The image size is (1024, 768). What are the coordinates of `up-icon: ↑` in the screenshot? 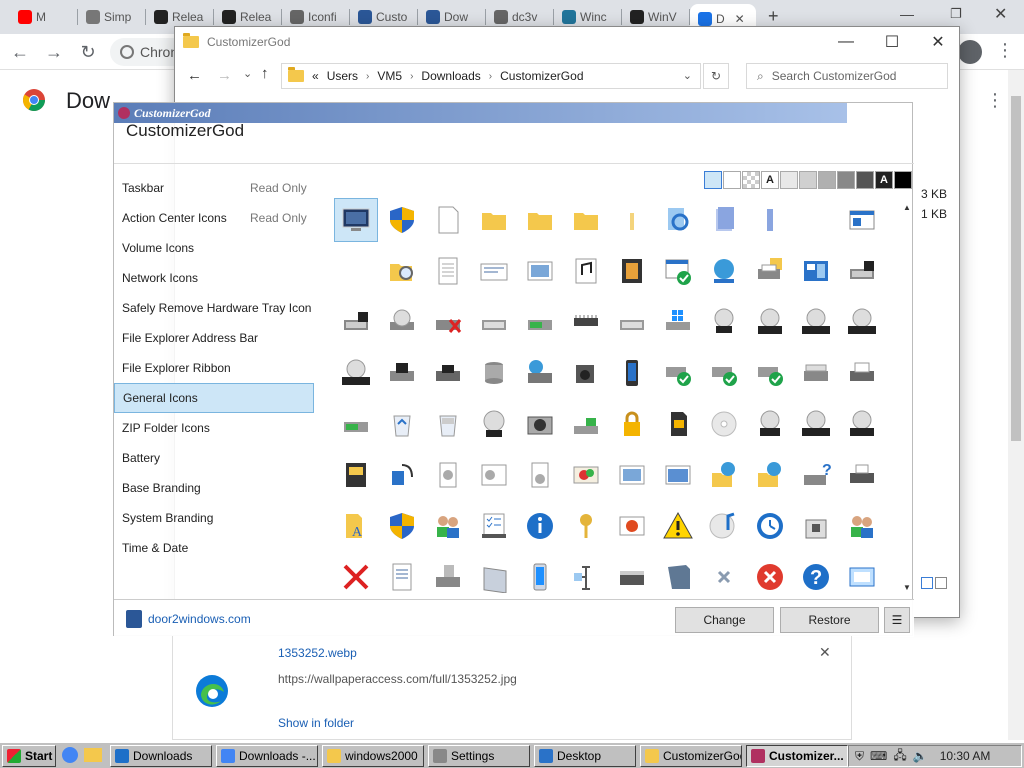 It's located at (265, 73).